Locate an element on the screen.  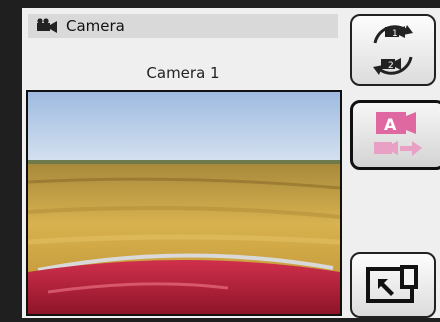
camera-mode-icon: A is located at coordinates (398, 134).